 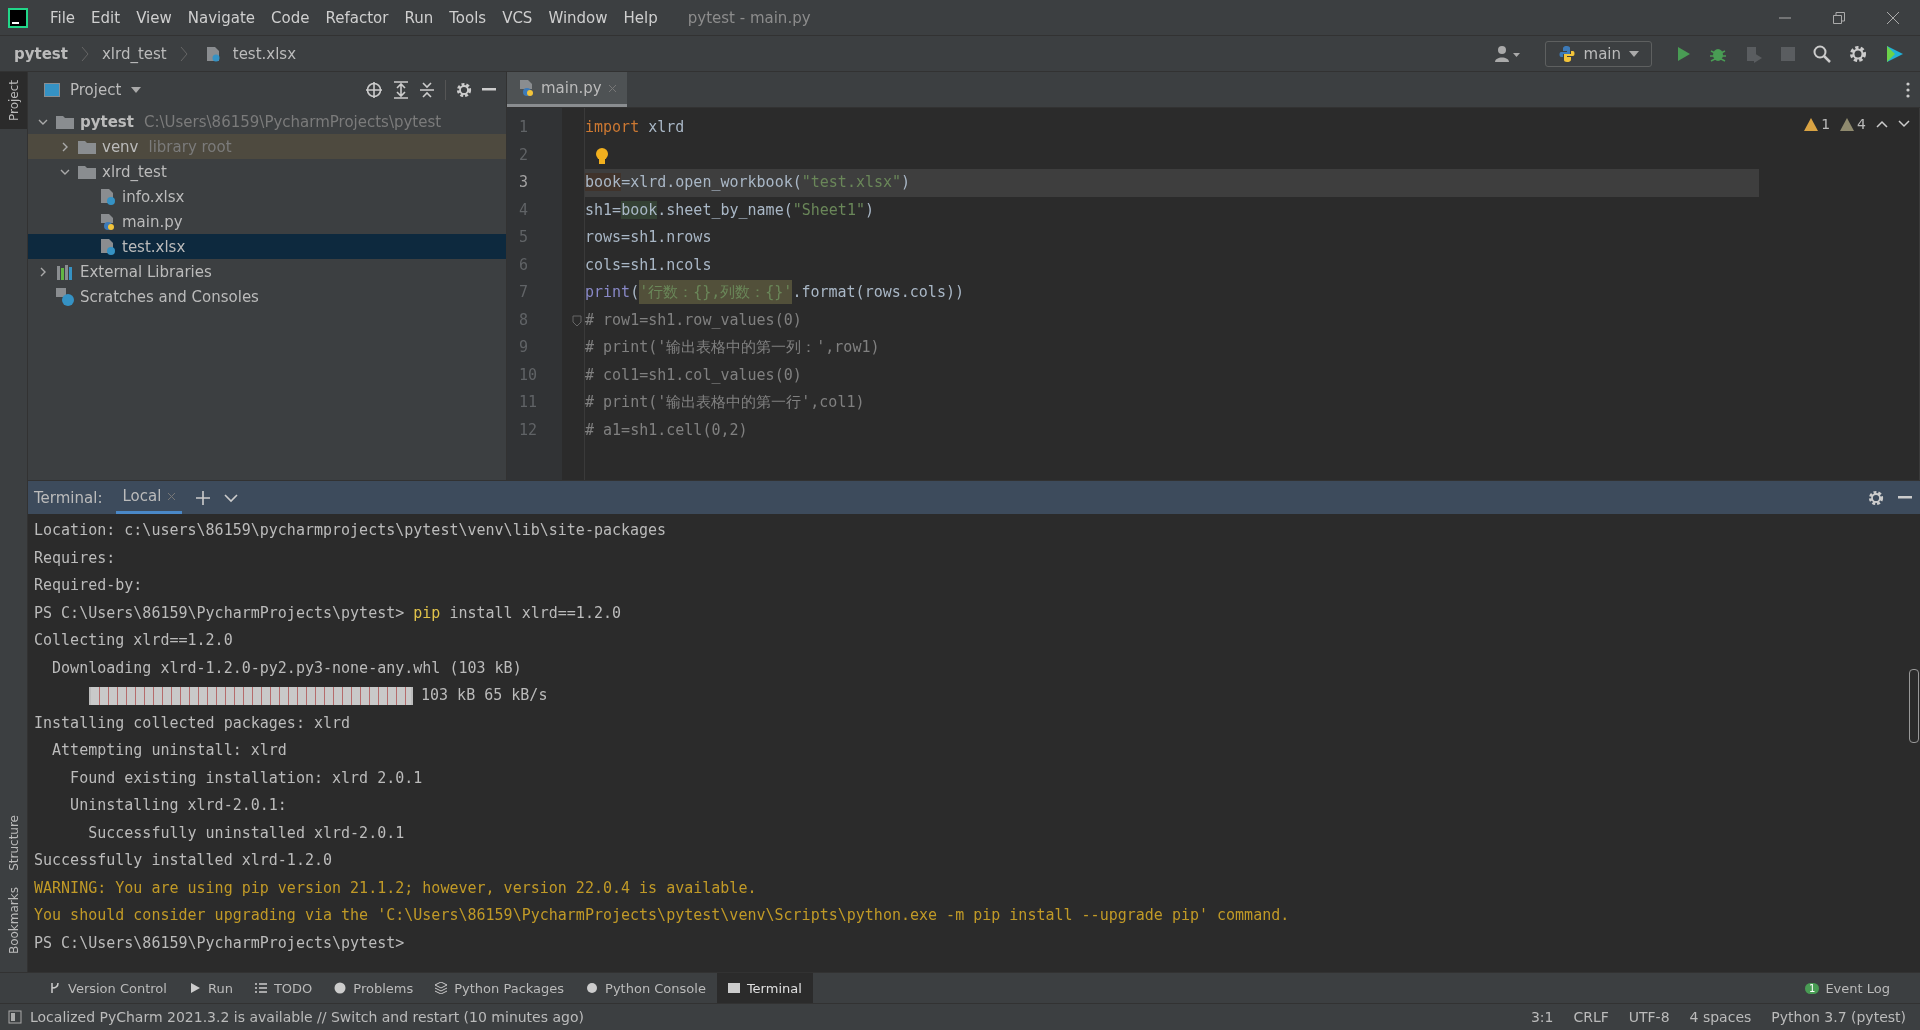 I want to click on tree-row: test.xlsx, so click(x=267, y=246).